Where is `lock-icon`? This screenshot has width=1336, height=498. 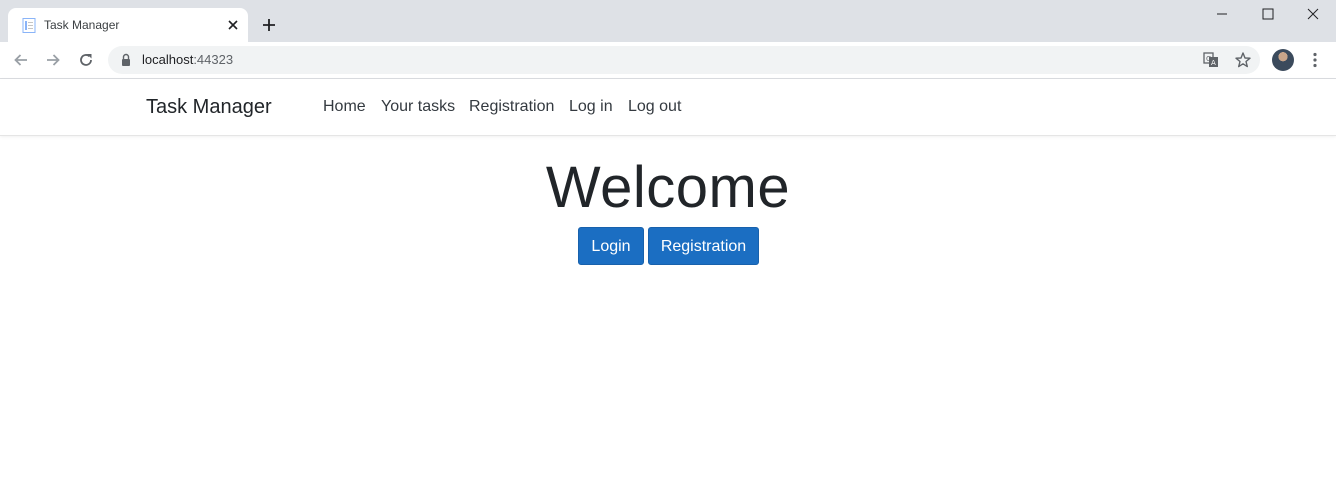
lock-icon is located at coordinates (126, 60).